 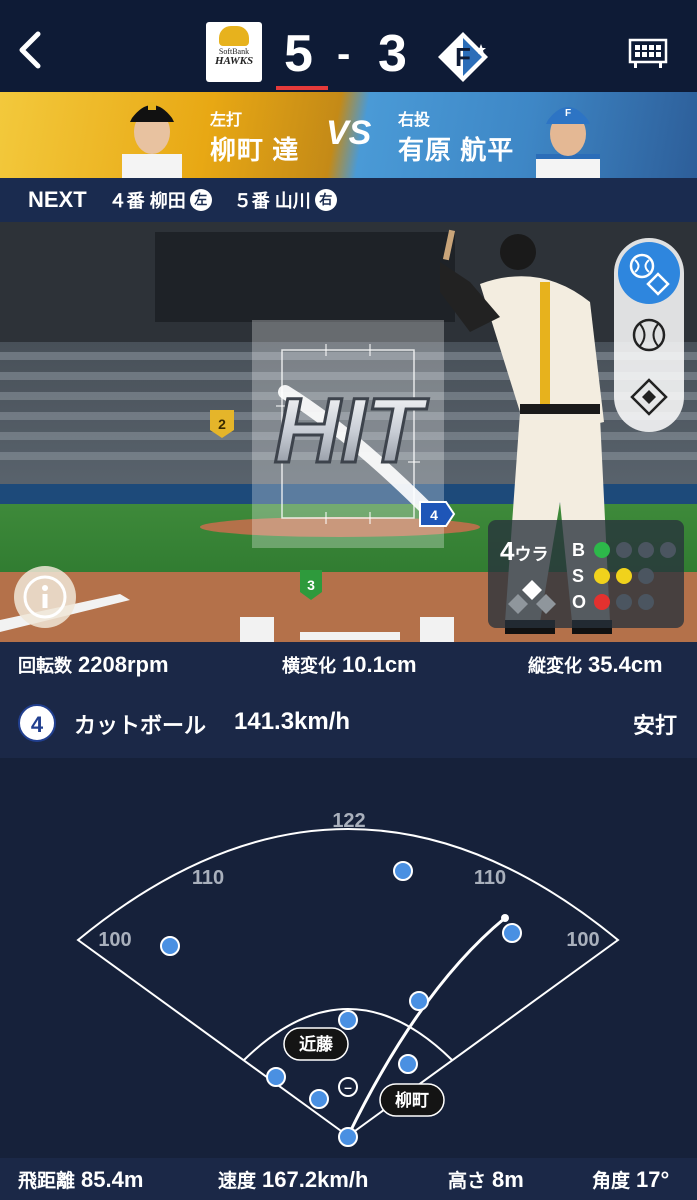 I want to click on height-label: 高さ, so click(x=467, y=1181).